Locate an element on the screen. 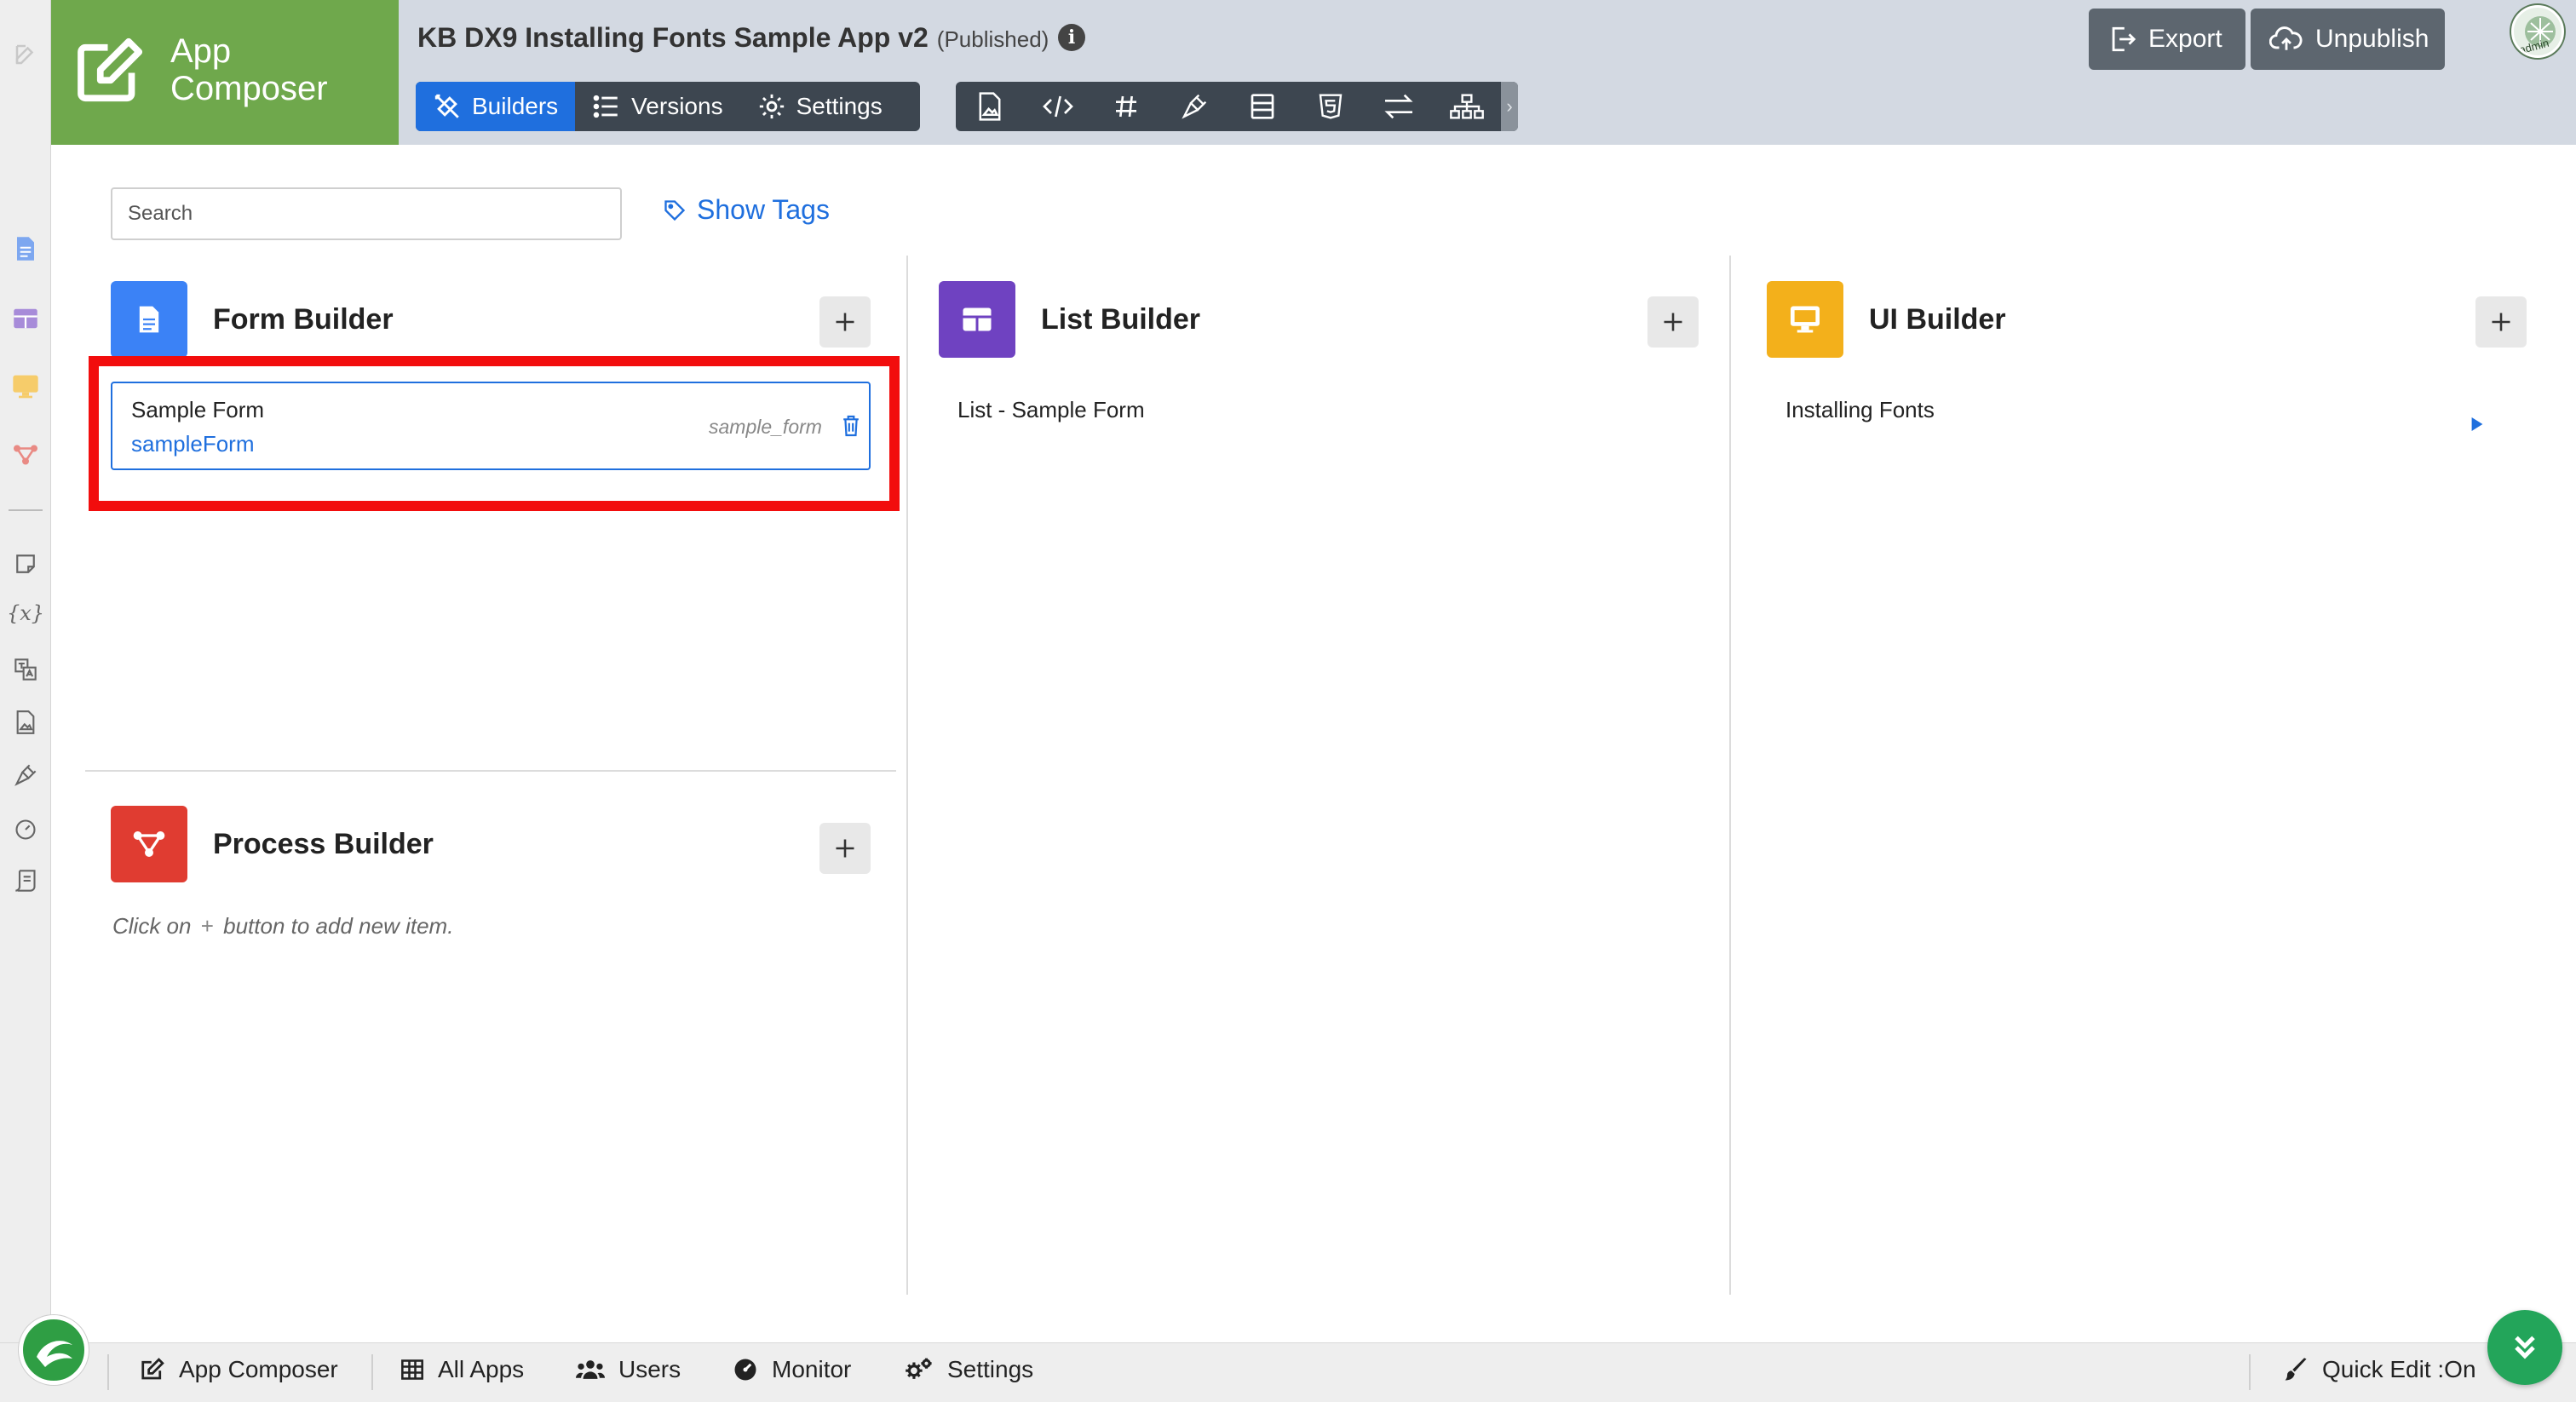  ui-builder-title: UI Builder is located at coordinates (1937, 319).